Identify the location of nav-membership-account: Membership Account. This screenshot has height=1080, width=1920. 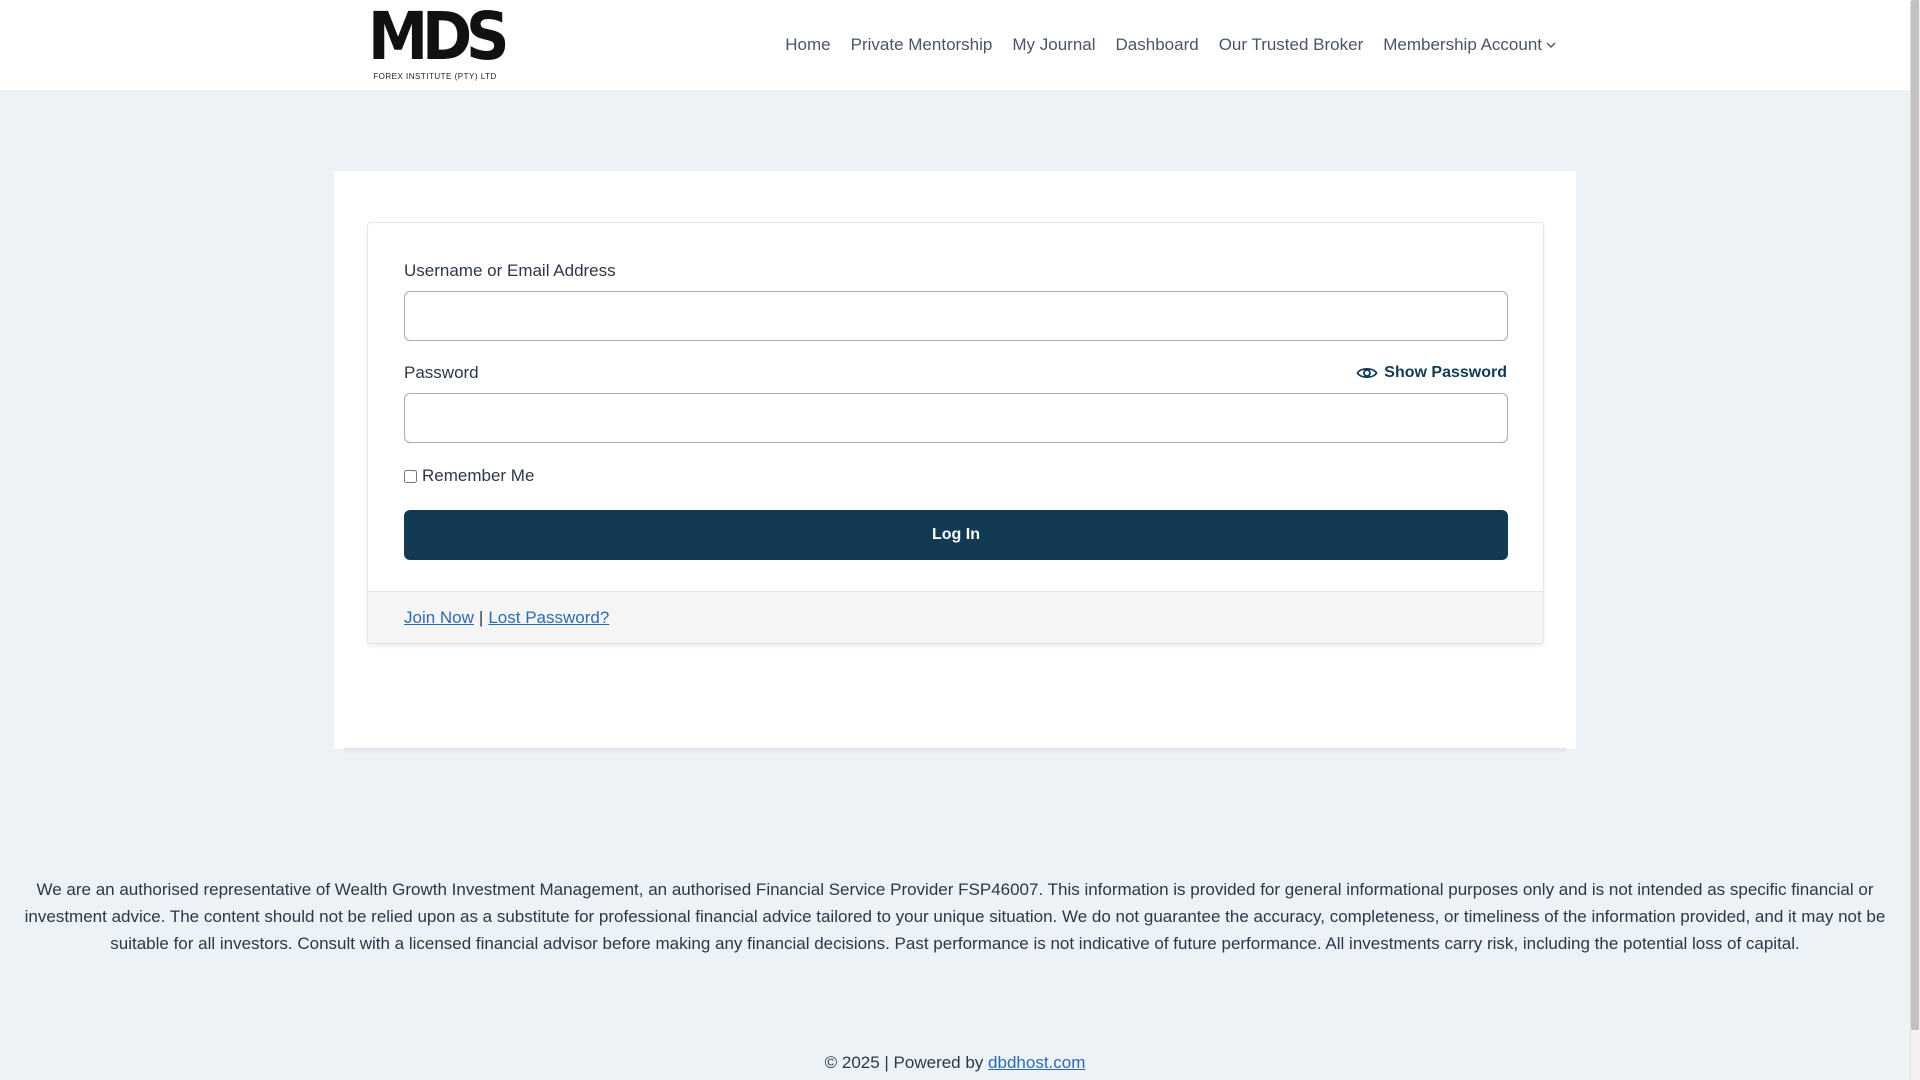
(1469, 45).